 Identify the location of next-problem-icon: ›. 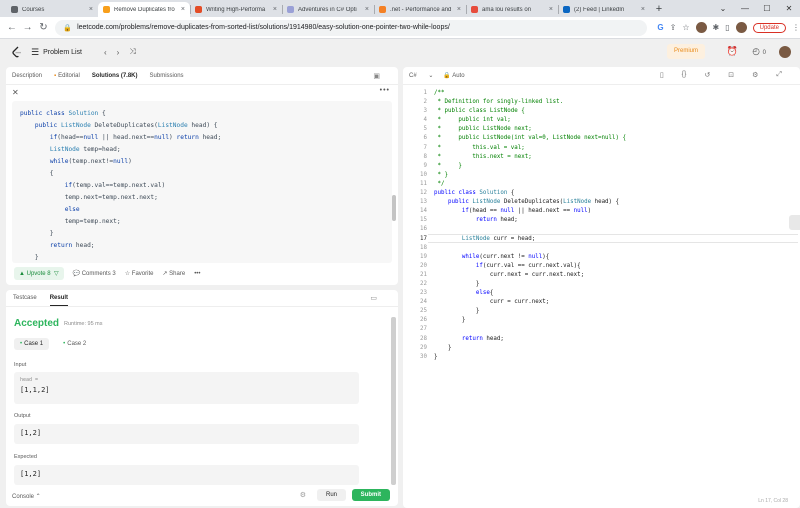
(118, 52).